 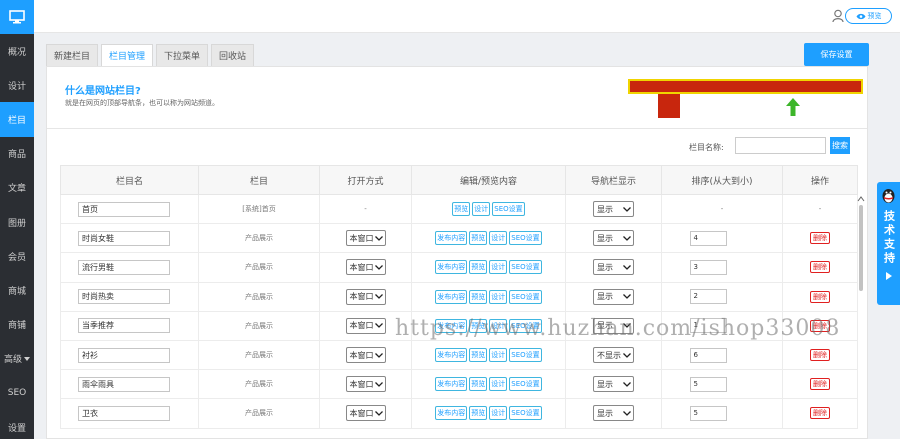 I want to click on sidebar: 概况 设计 栏目 商品 文章 图册 会员 商城 商铺 高级 SEO 设置, so click(x=17, y=219).